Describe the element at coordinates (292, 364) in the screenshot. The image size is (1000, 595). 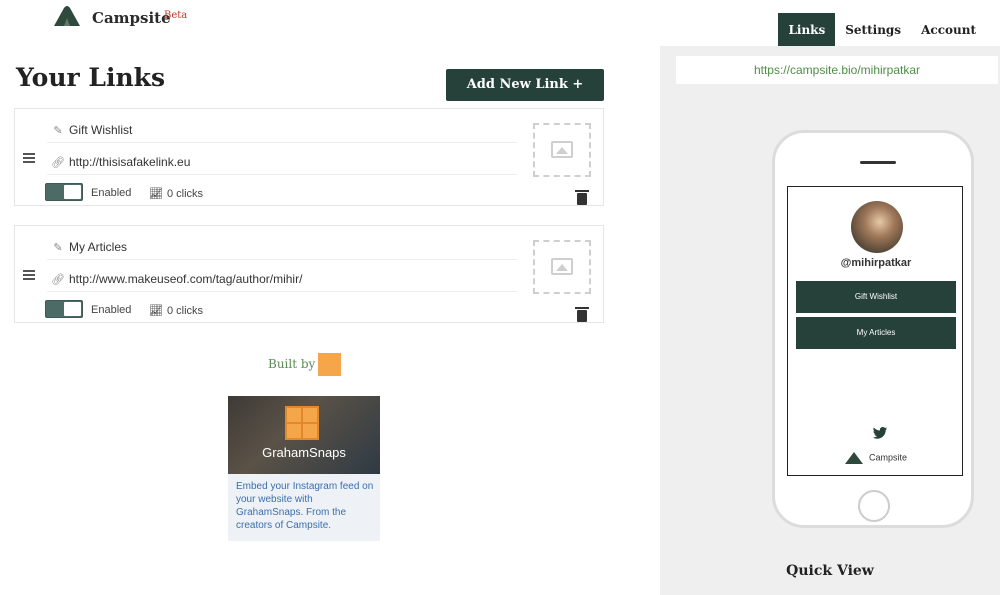
I see `built-by-label: Built by` at that location.